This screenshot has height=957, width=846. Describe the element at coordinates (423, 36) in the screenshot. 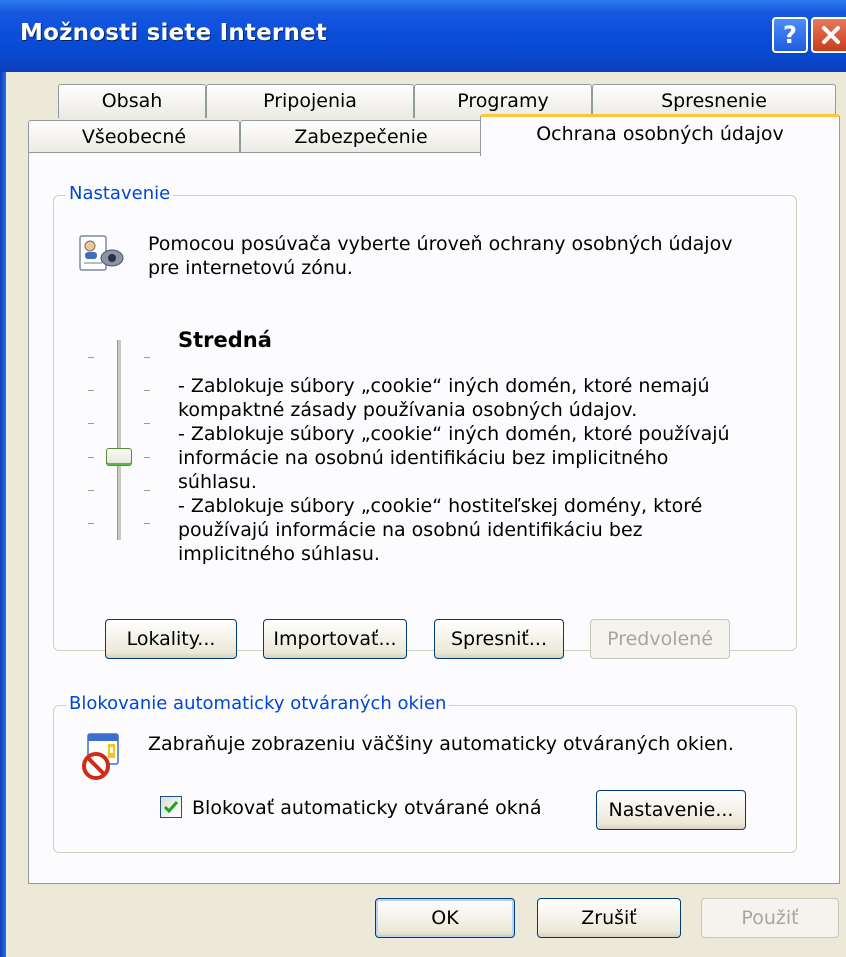

I see `title-bar: Možnosti siete Internet ?` at that location.